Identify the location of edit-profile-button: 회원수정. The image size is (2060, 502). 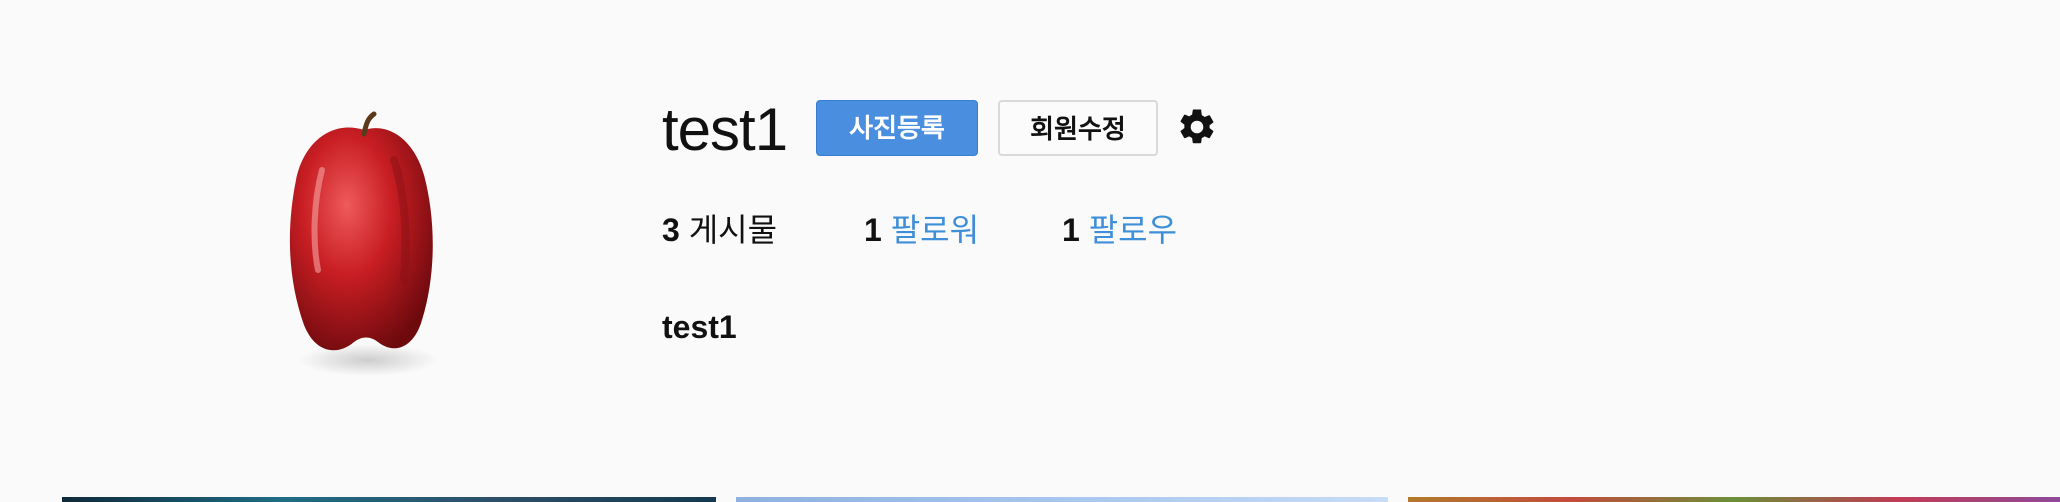
(1078, 128).